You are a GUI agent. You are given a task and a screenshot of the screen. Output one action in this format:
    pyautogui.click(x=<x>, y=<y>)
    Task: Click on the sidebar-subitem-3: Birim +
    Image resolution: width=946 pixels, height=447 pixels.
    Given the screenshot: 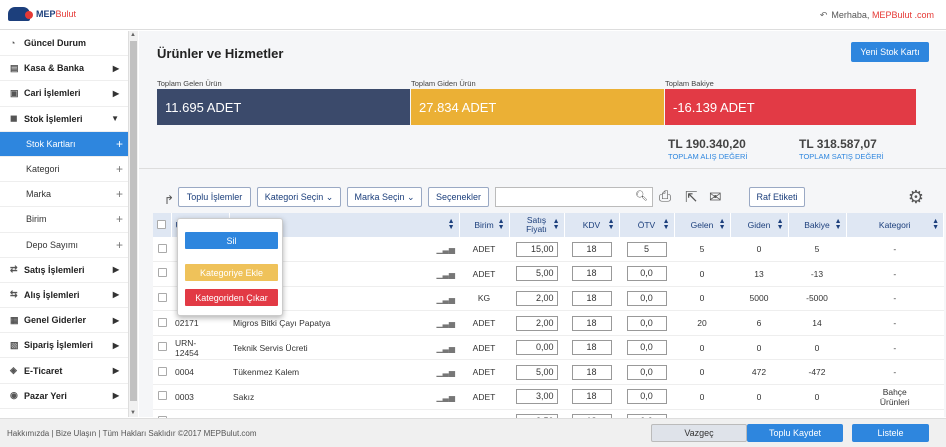 What is the action you would take?
    pyautogui.click(x=68, y=220)
    